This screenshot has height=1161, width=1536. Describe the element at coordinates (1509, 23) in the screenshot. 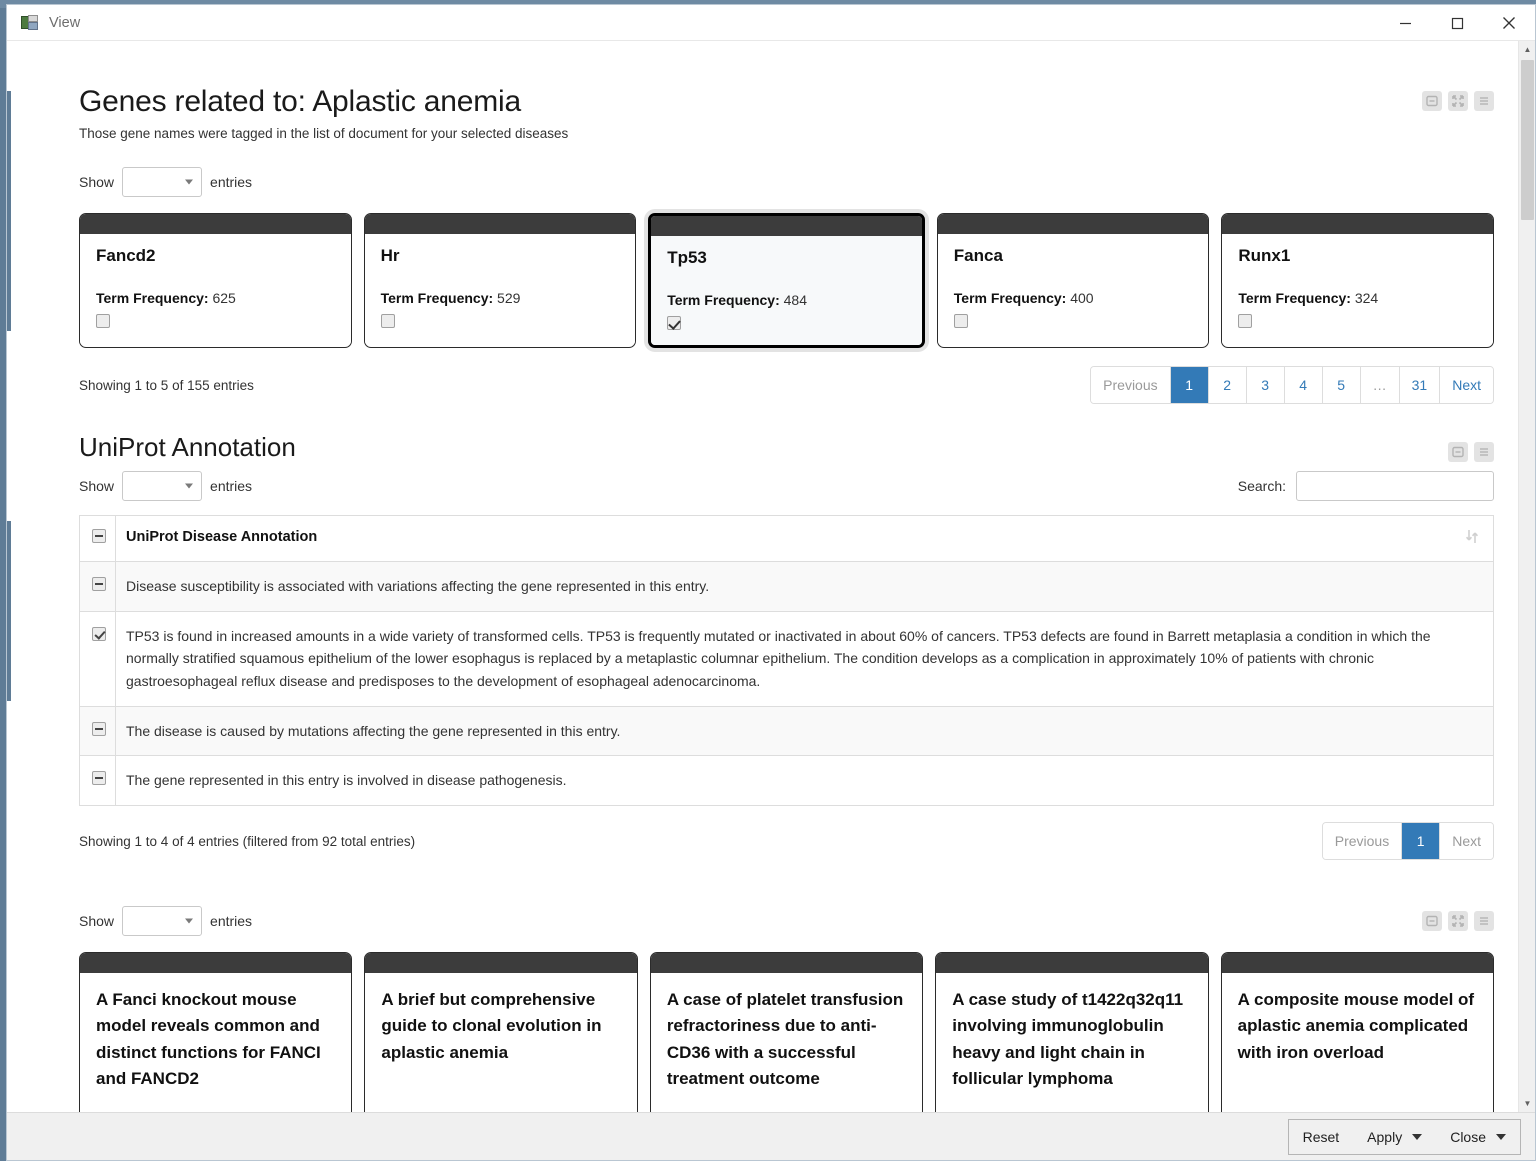

I see `close-icon` at that location.